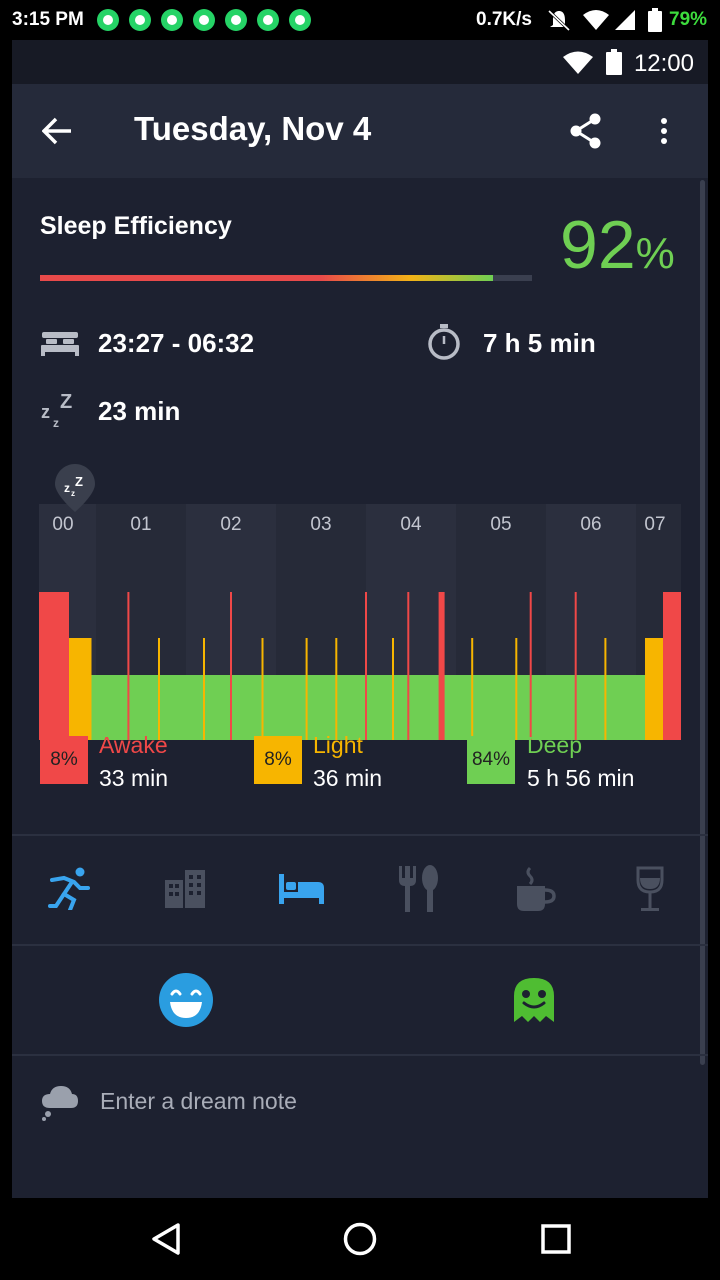  Describe the element at coordinates (338, 745) in the screenshot. I see `light-legend-label: Light` at that location.